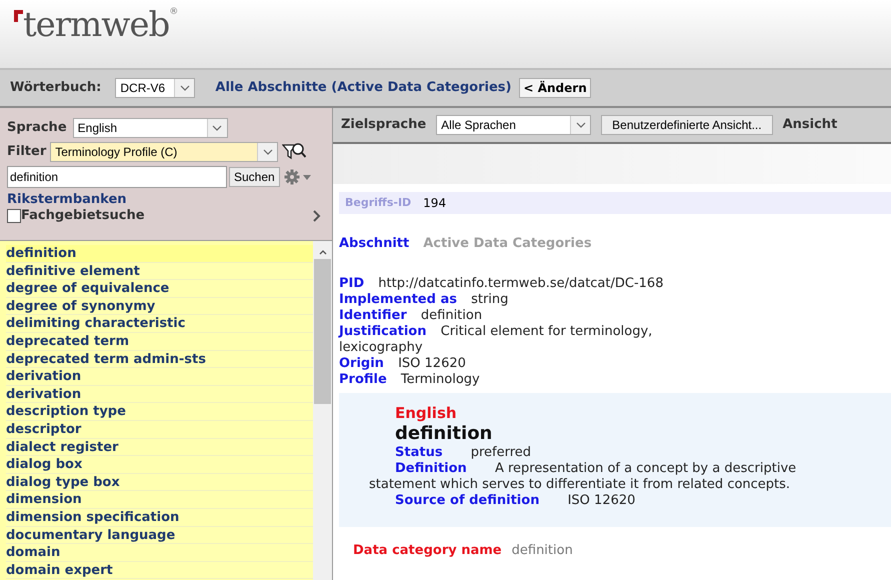  Describe the element at coordinates (322, 331) in the screenshot. I see `scrollbar-thumb` at that location.